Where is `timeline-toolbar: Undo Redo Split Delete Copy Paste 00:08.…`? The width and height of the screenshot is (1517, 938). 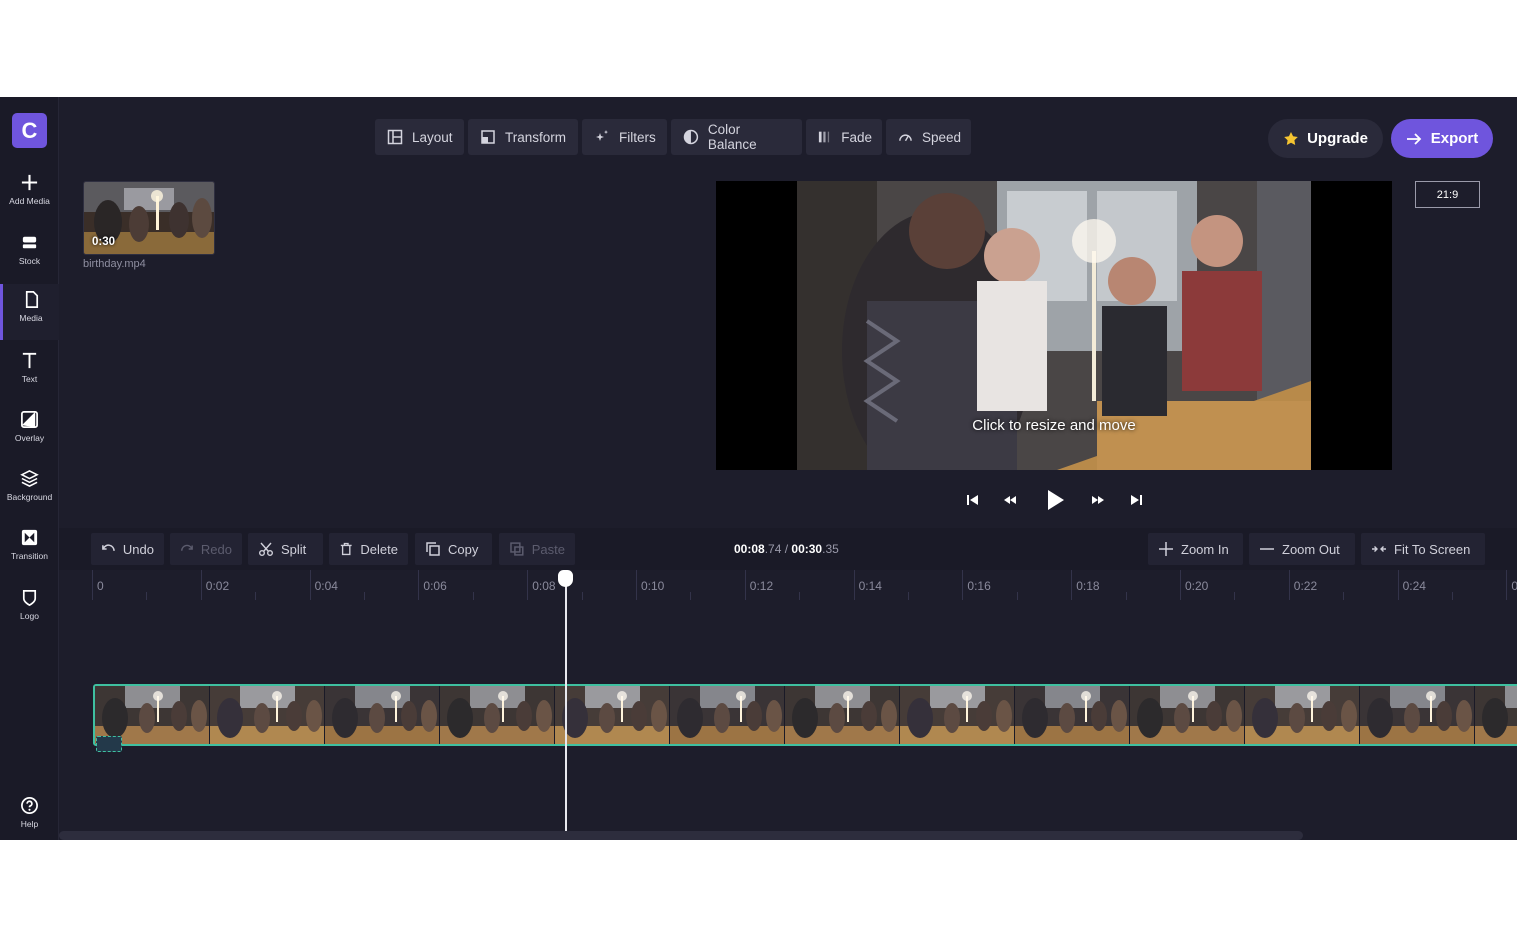 timeline-toolbar: Undo Redo Split Delete Copy Paste 00:08.… is located at coordinates (788, 549).